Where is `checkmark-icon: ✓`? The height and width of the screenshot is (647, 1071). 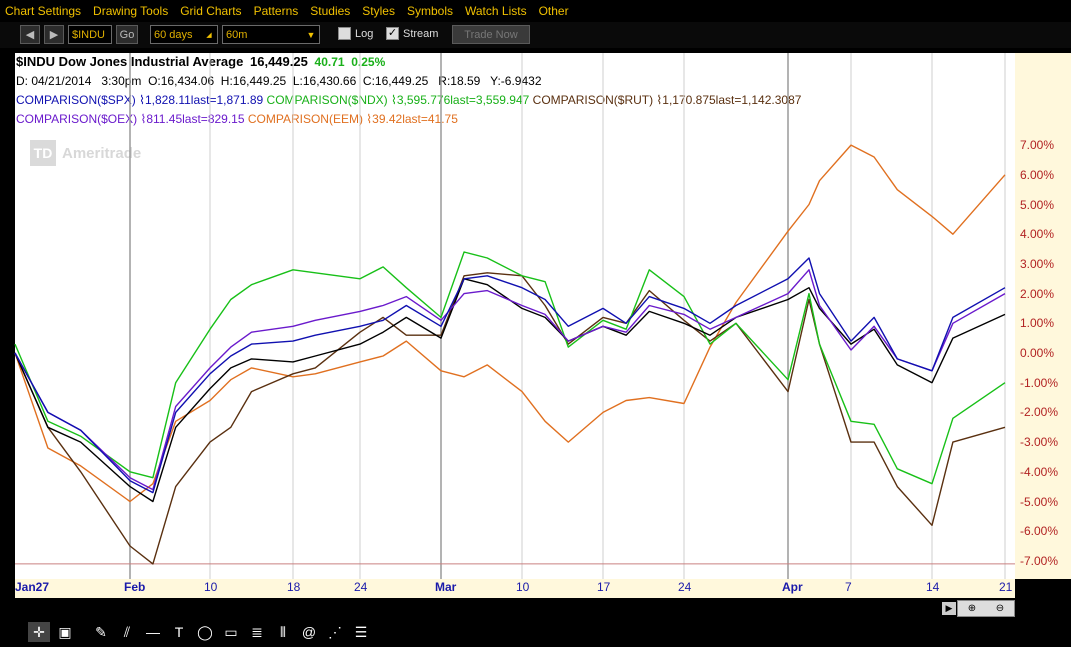 checkmark-icon: ✓ is located at coordinates (392, 33).